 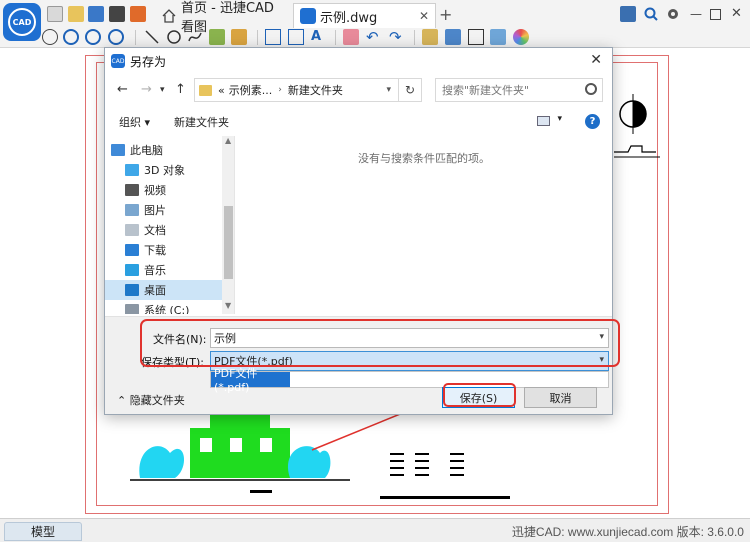 I want to click on drive-icon, so click(x=132, y=309).